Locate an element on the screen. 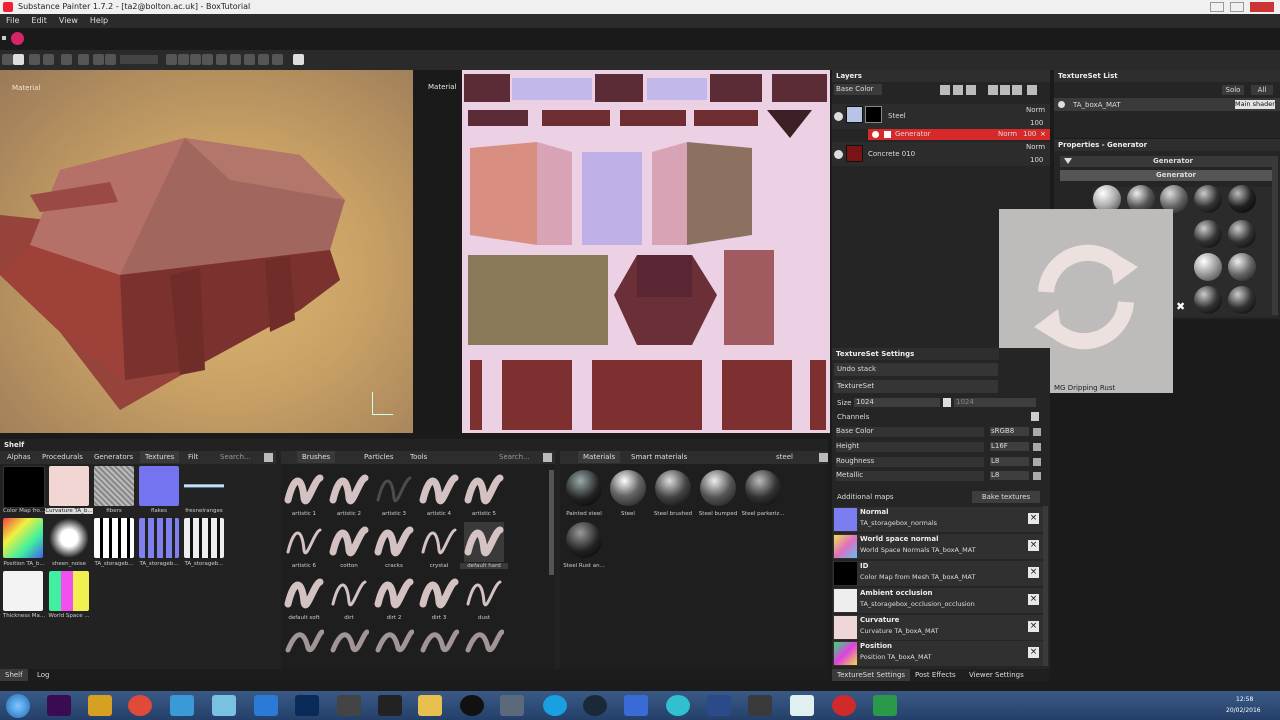 The width and height of the screenshot is (1280, 720). layer-row-generator: Generator Norm 100 × is located at coordinates (959, 134).